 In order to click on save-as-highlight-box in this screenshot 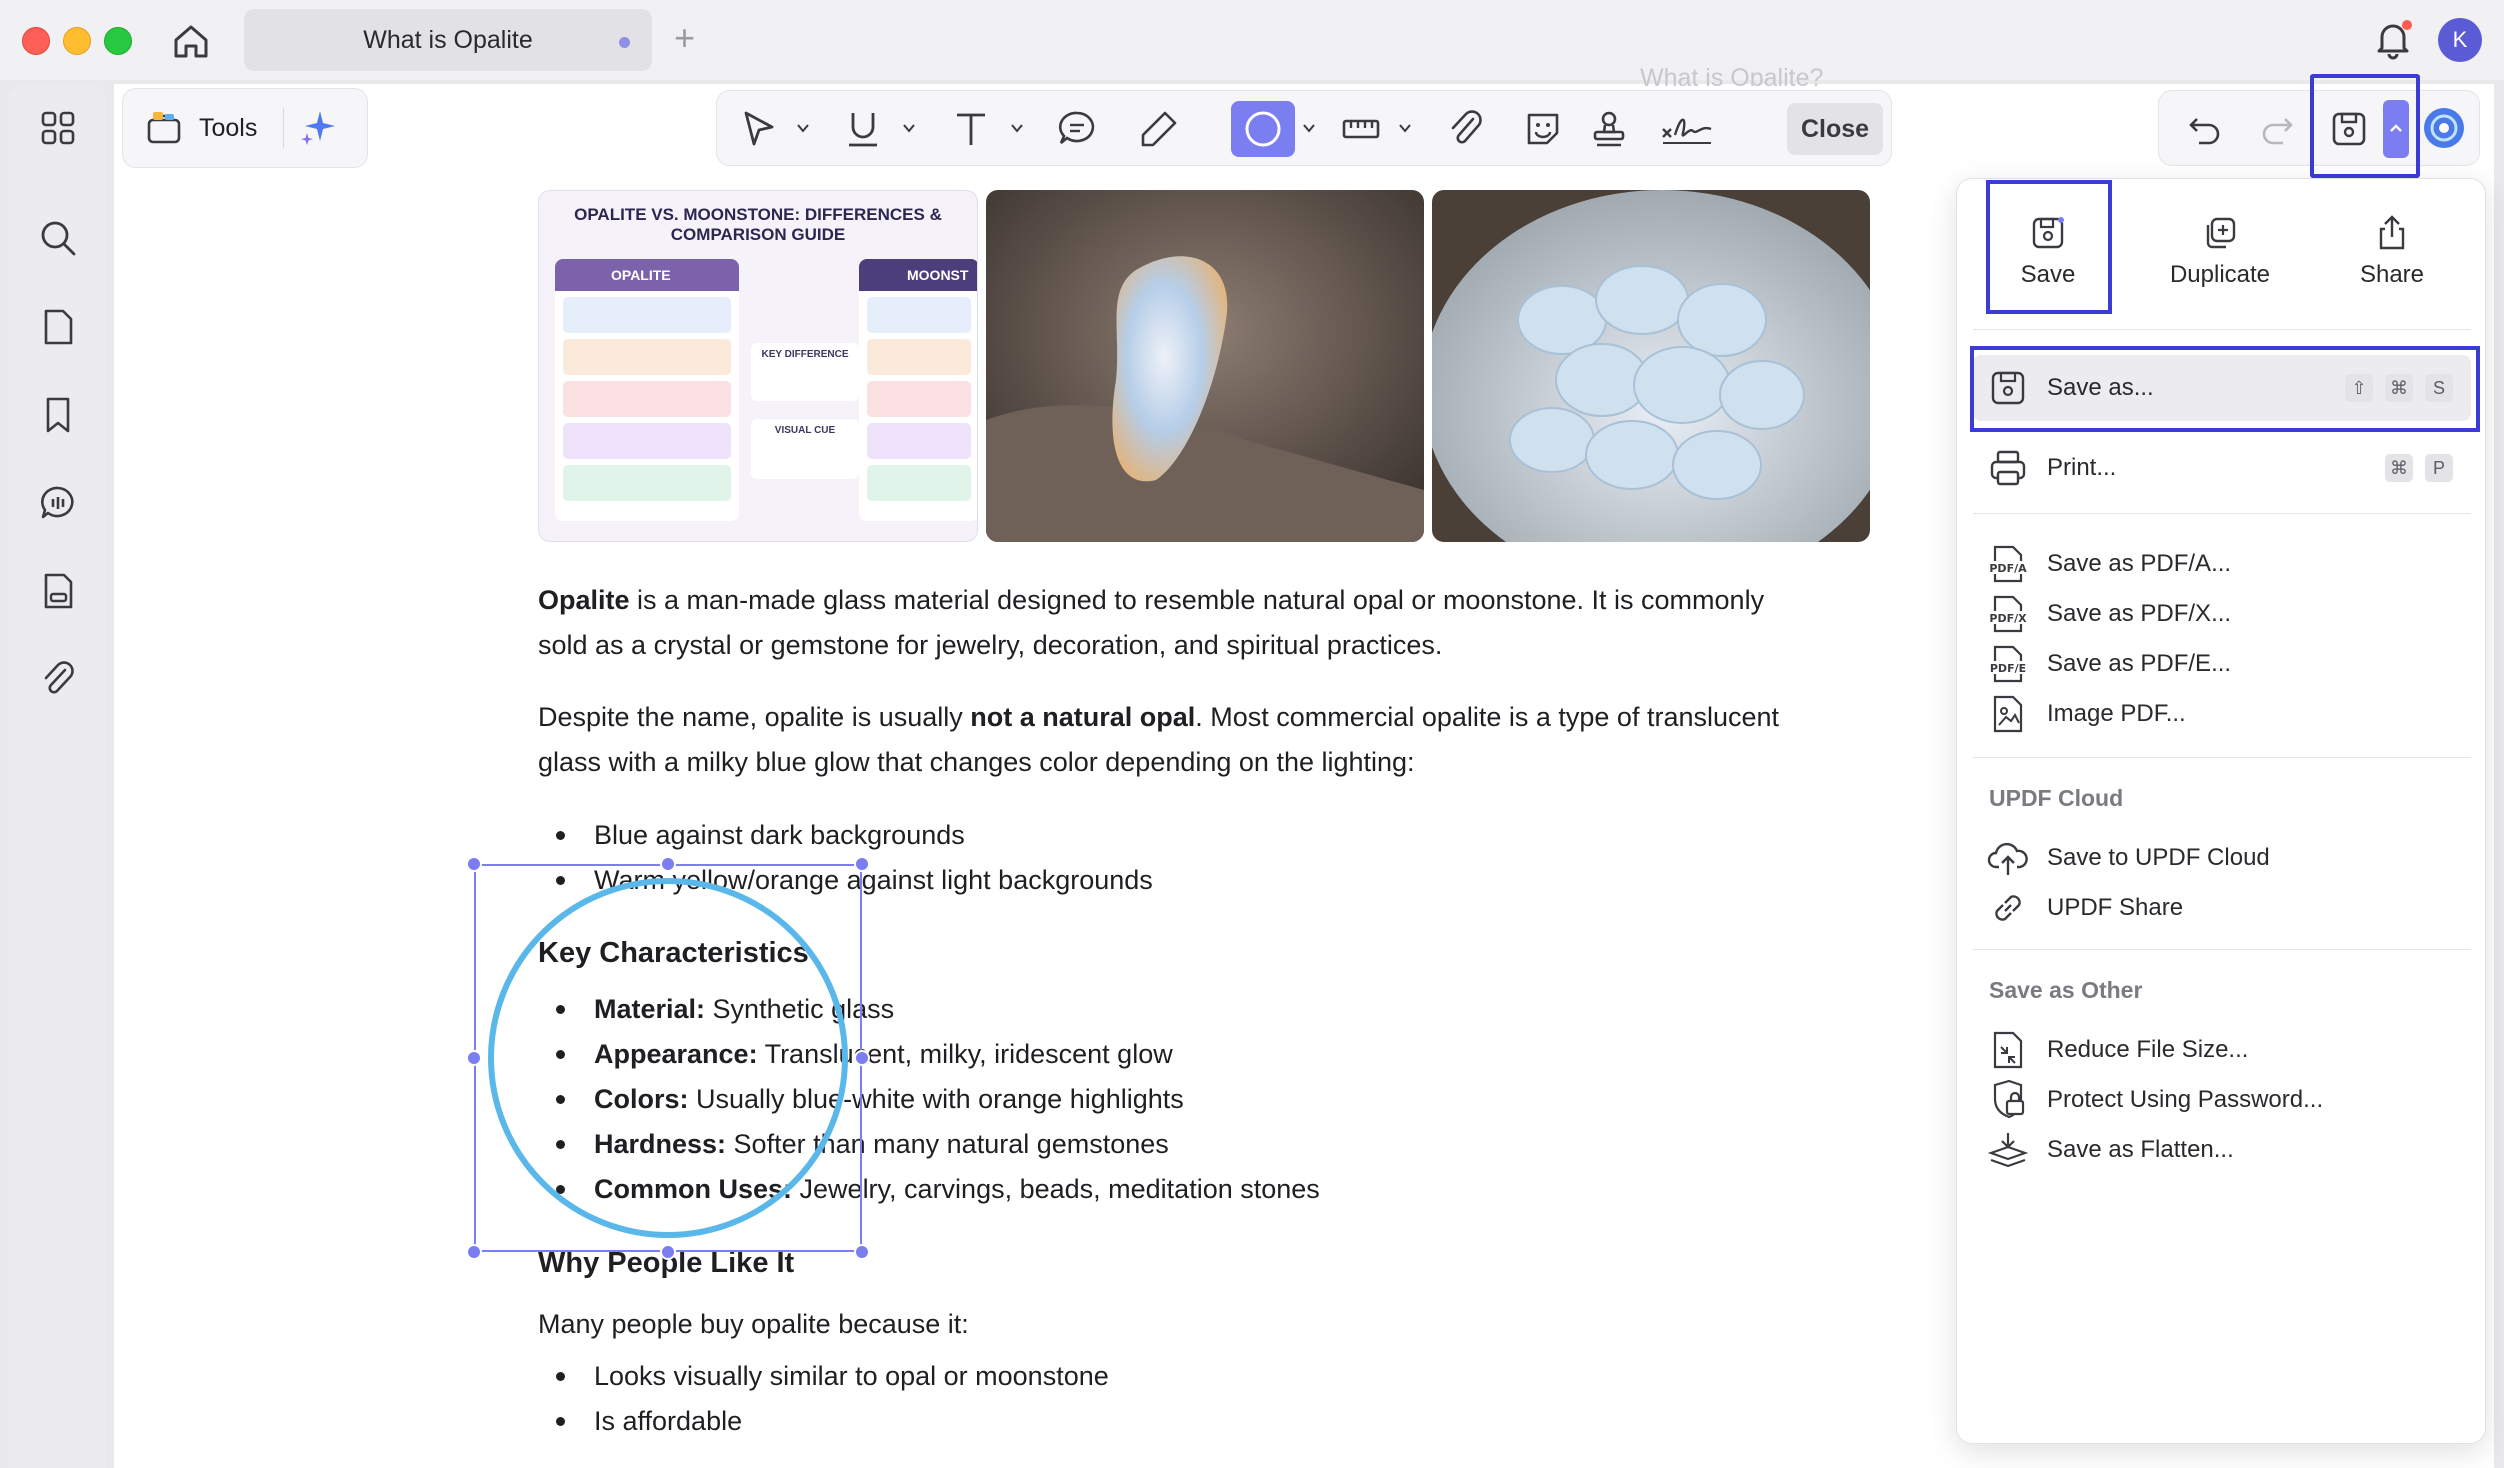, I will do `click(2225, 389)`.